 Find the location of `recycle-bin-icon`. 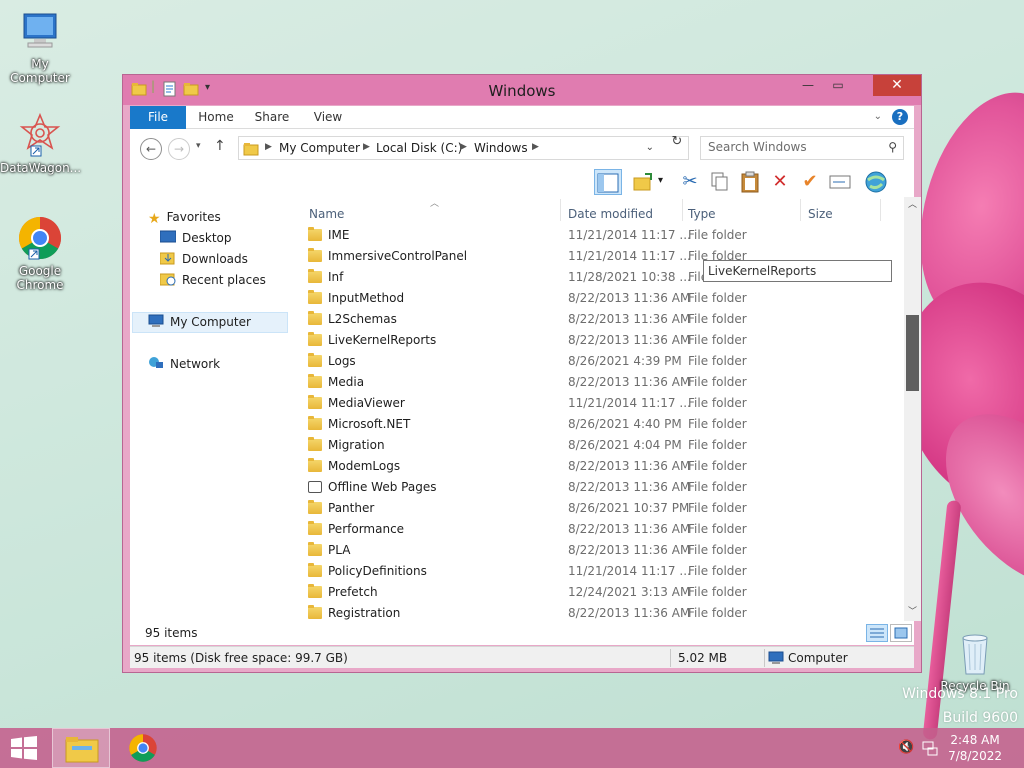

recycle-bin-icon is located at coordinates (975, 654).